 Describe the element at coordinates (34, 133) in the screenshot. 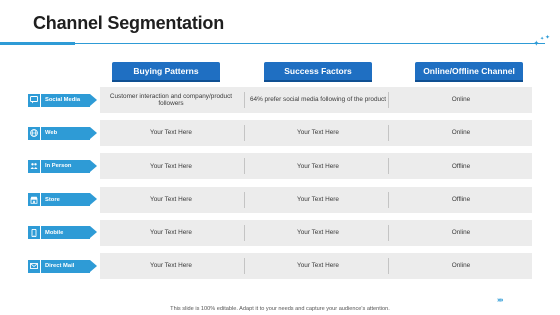

I see `globe-icon` at that location.